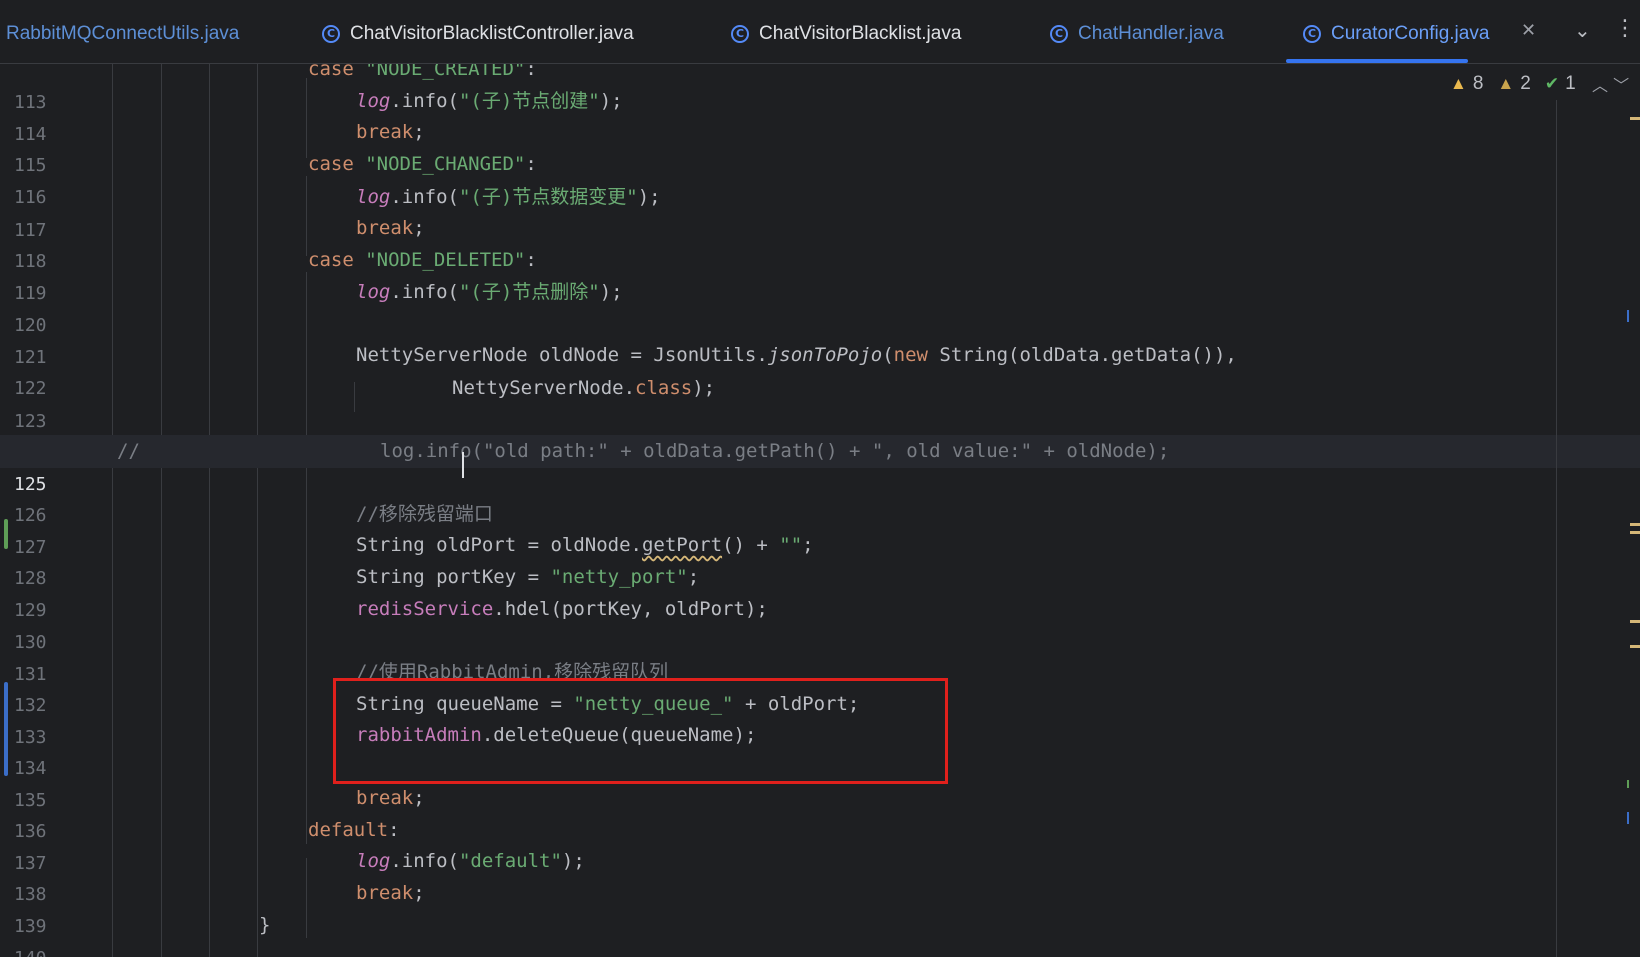  What do you see at coordinates (512, 672) in the screenshot?
I see `comment: //使用RabbitAdmin,移除残留队列` at bounding box center [512, 672].